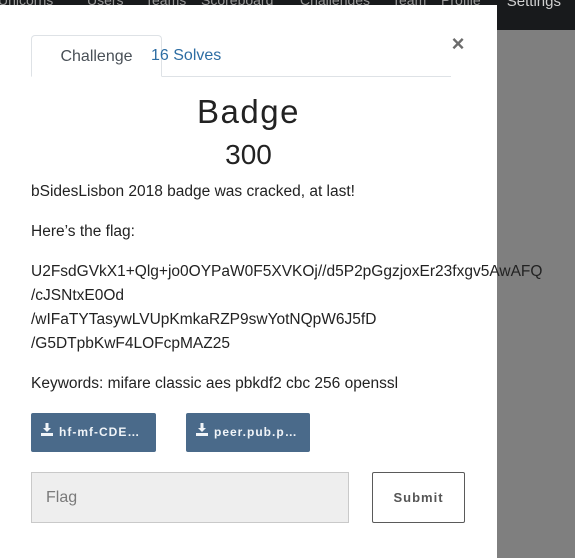 The width and height of the screenshot is (575, 558). I want to click on file-name: peer.pub.pem, so click(257, 432).